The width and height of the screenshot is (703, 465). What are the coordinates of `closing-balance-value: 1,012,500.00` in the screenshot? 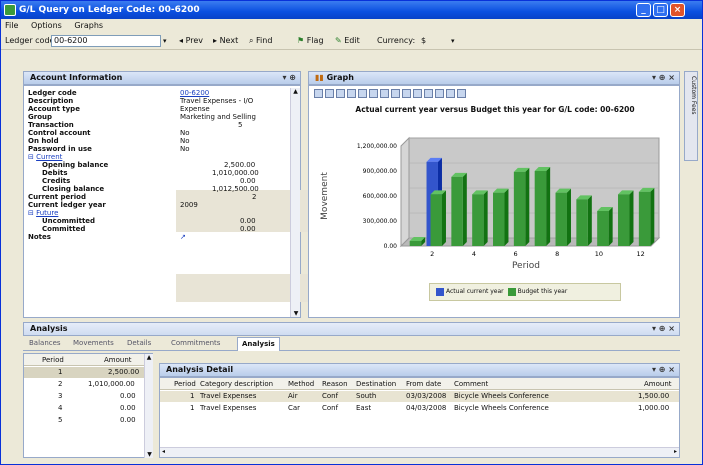 It's located at (235, 189).